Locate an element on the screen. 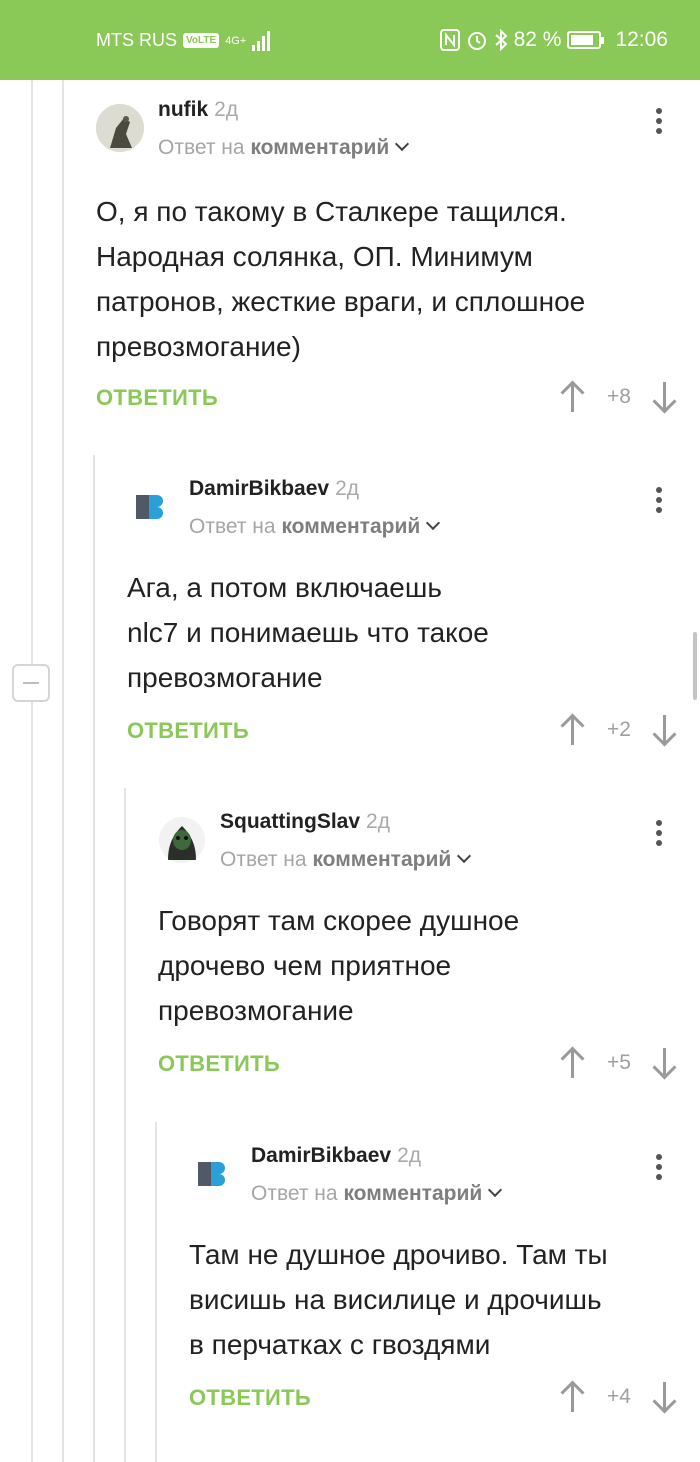 The height and width of the screenshot is (1462, 700). author-name: nufik is located at coordinates (183, 109).